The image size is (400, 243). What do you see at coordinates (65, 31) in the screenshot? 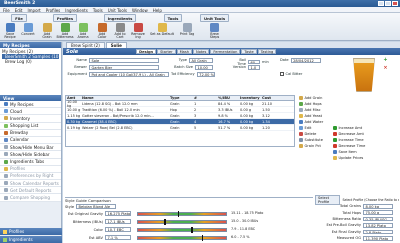
I see `add-bitterness-button: Add Bitterness` at bounding box center [65, 31].